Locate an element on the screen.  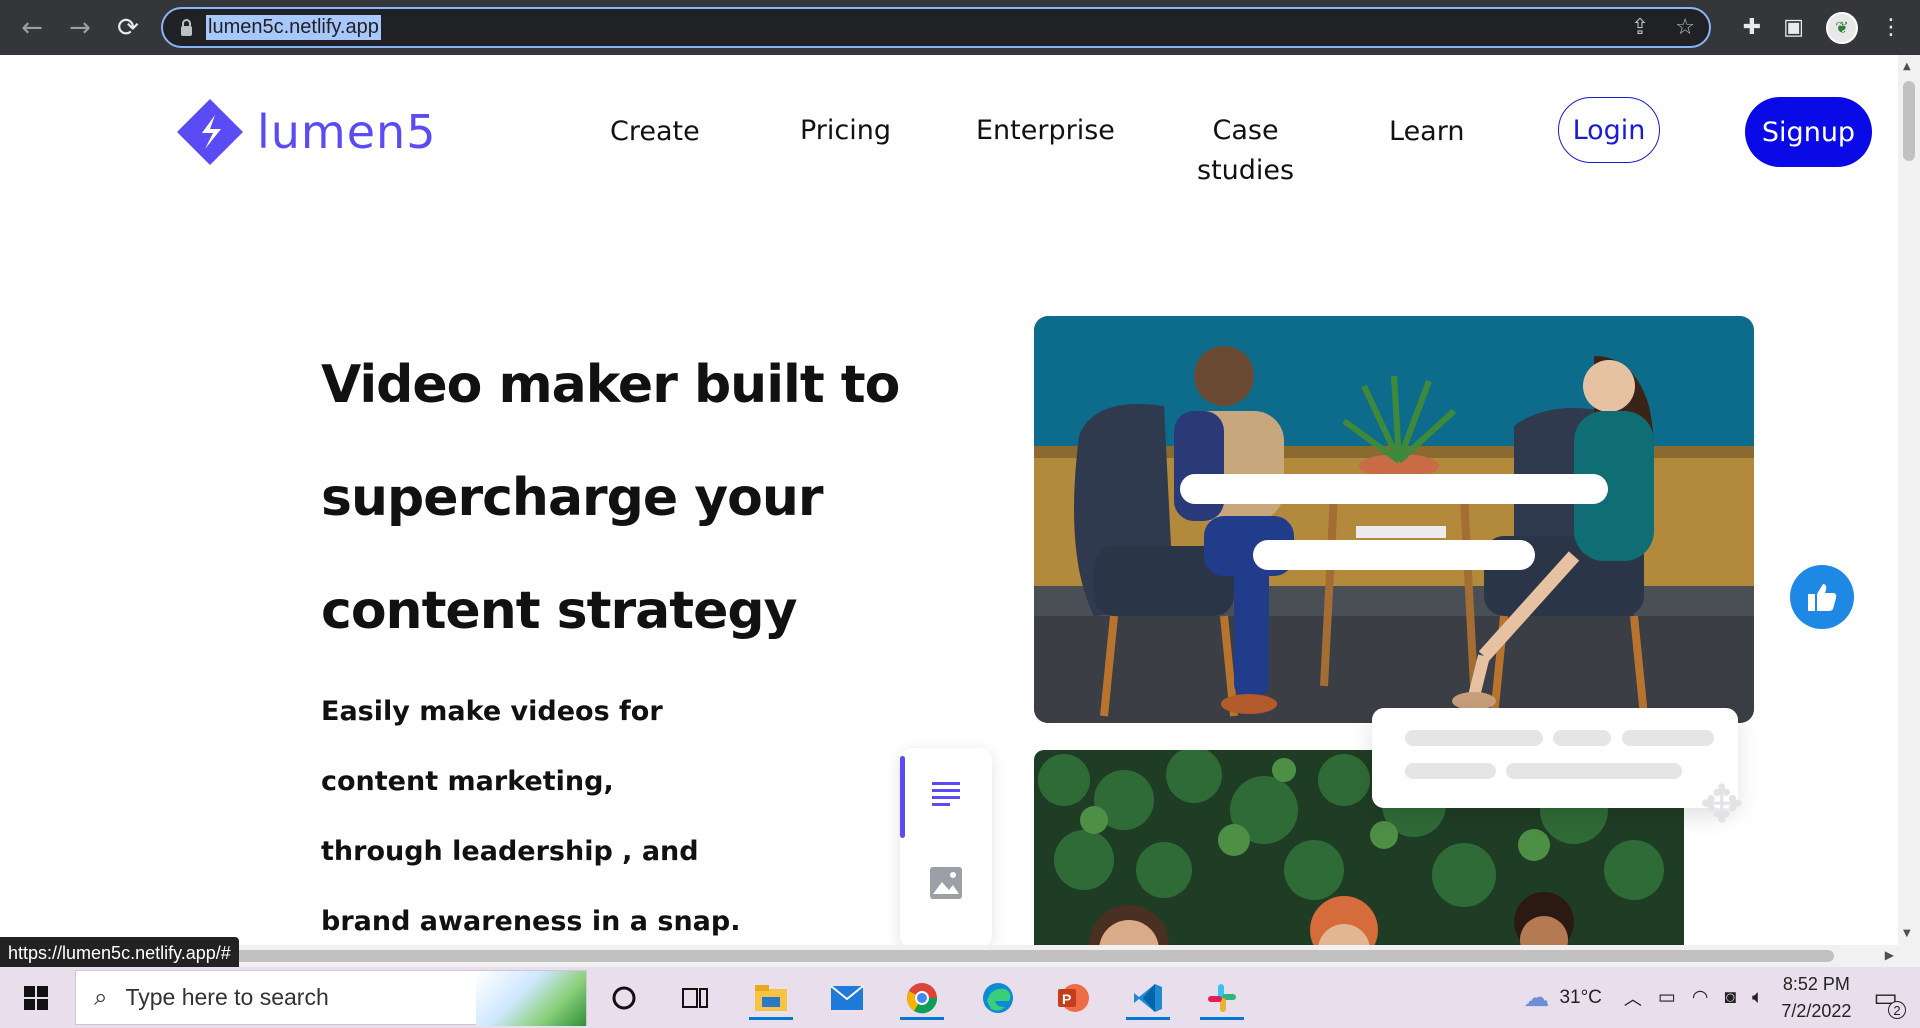
search-highlight-image is located at coordinates (531, 998).